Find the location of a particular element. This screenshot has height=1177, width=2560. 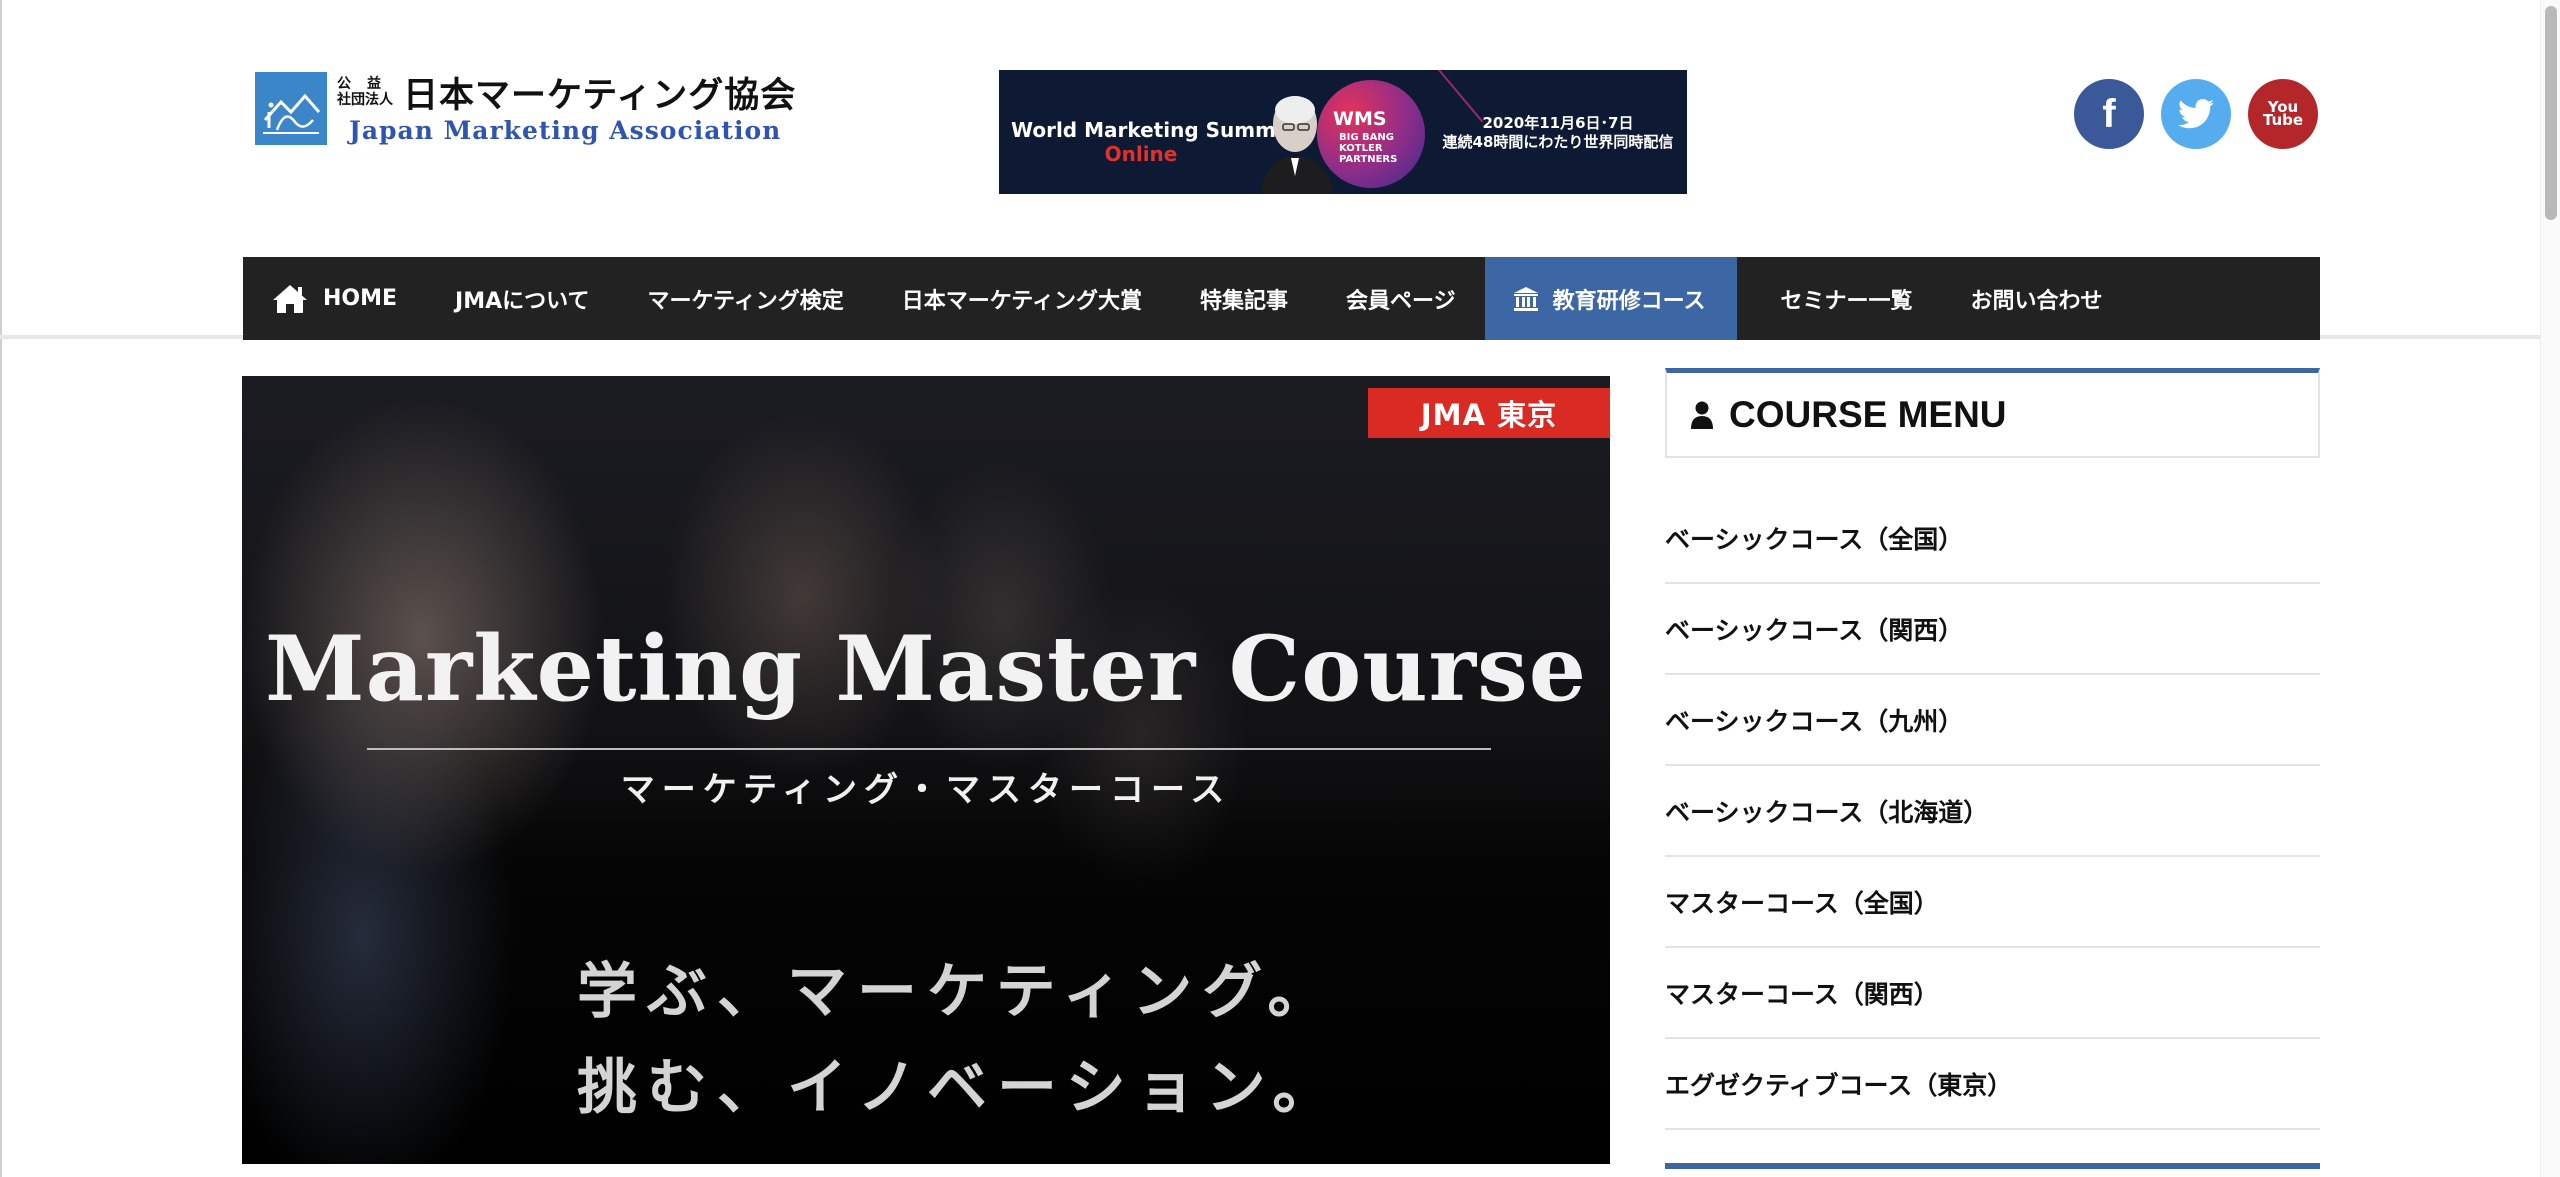

course-basic-hokkaido: ベーシックコース（北海道） is located at coordinates (1992, 811).